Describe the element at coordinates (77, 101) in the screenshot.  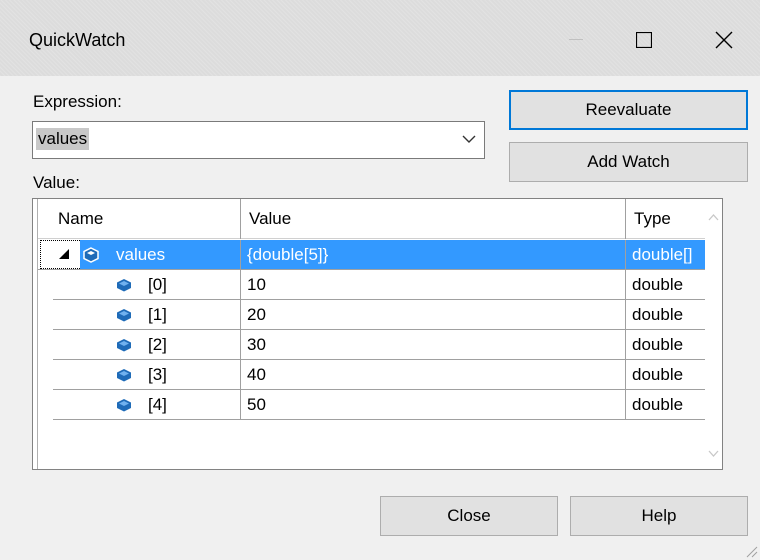
I see `expression-label: Expression:` at that location.